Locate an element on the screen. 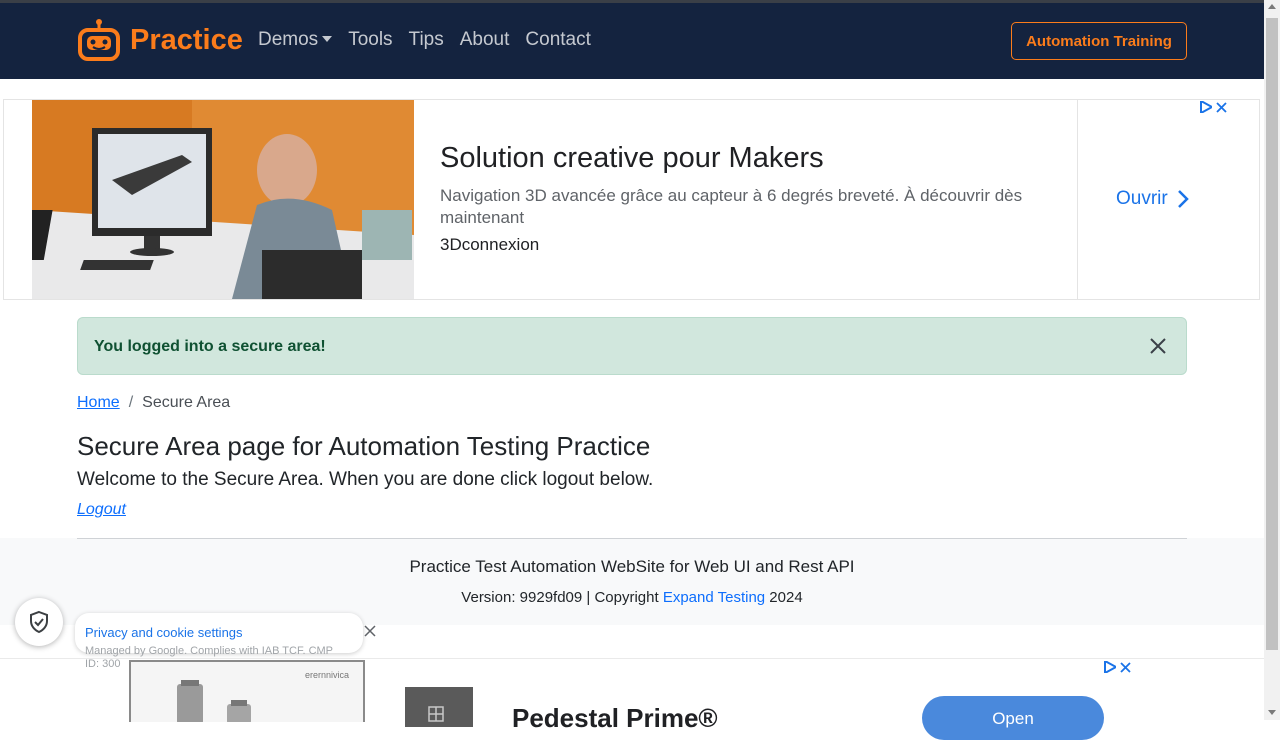  cookie-settings-link: Privacy and cookie settings is located at coordinates (164, 632).